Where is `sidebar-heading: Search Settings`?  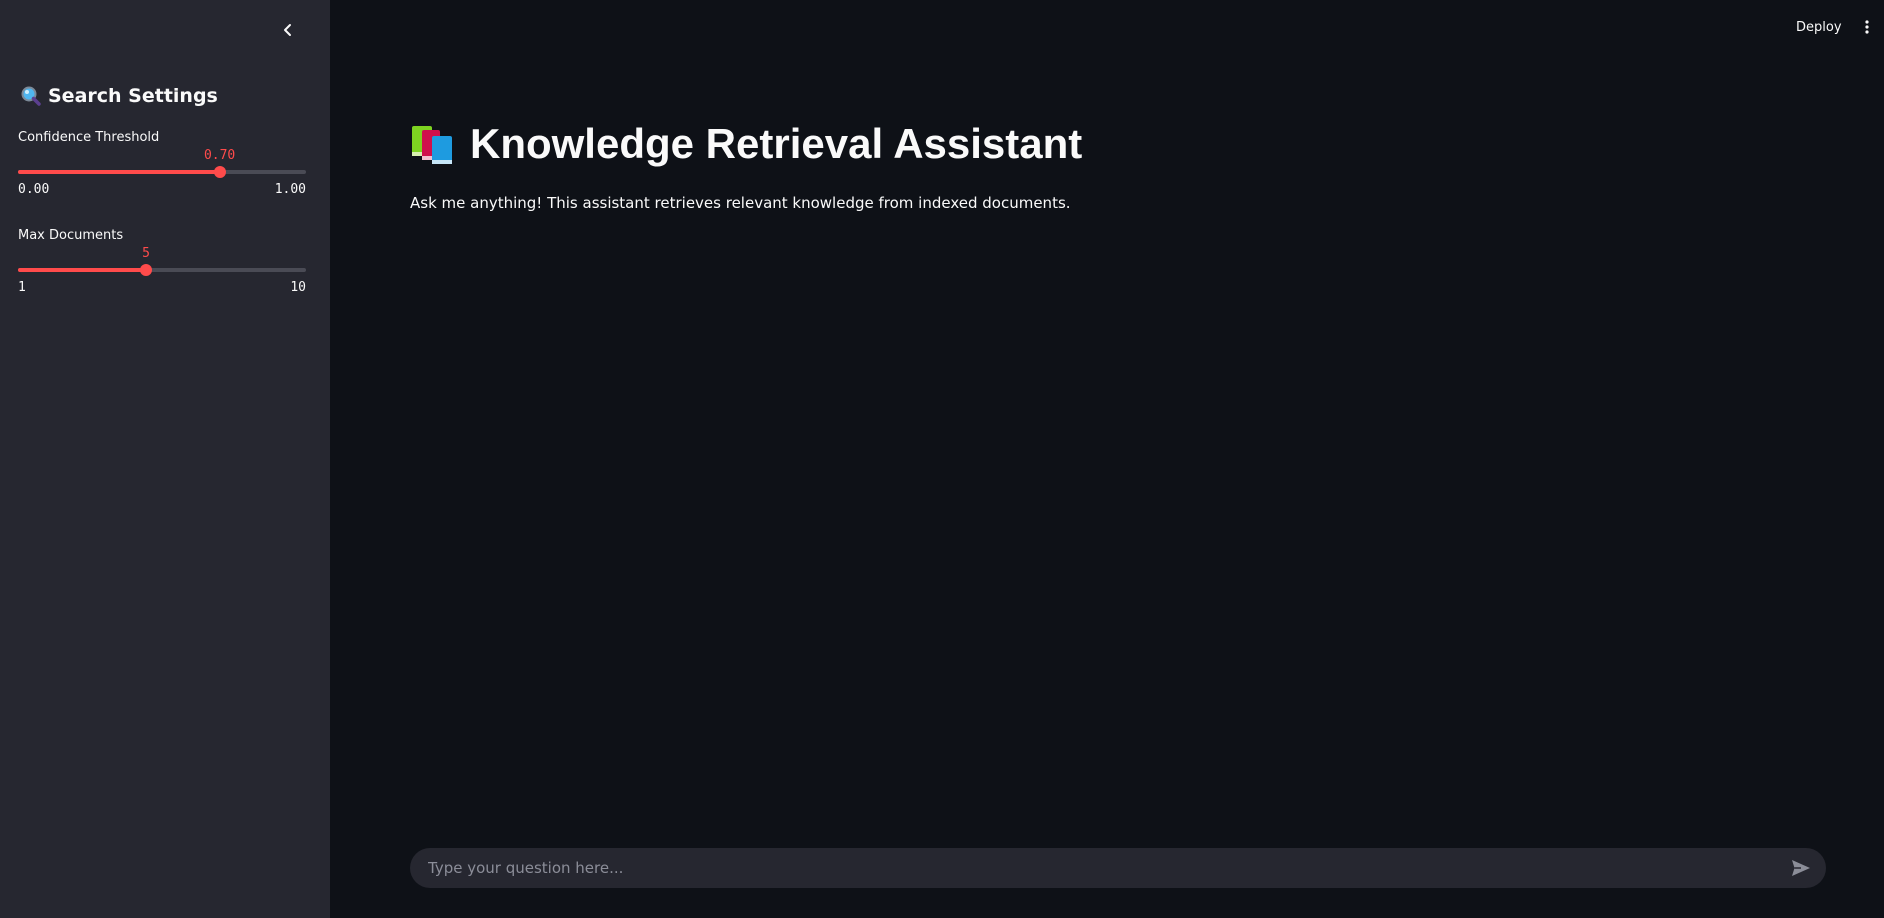 sidebar-heading: Search Settings is located at coordinates (119, 96).